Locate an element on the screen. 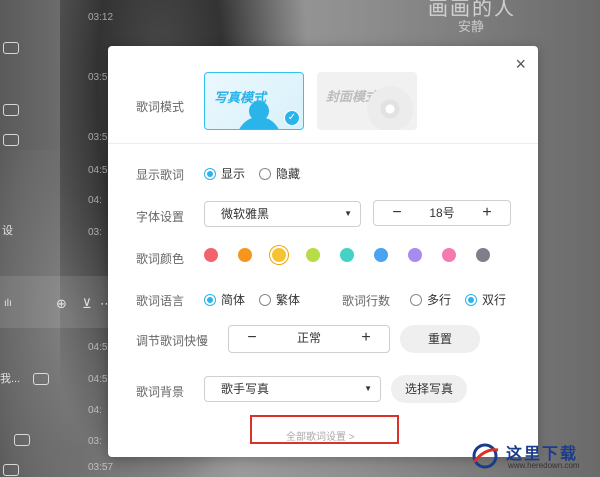  traditional-radio: 繁体 is located at coordinates (279, 299).